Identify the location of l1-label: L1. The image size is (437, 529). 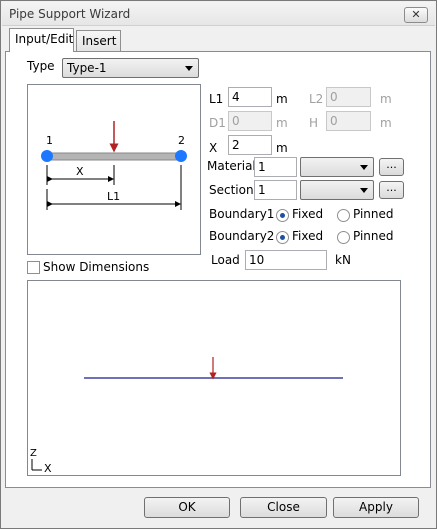
(216, 99).